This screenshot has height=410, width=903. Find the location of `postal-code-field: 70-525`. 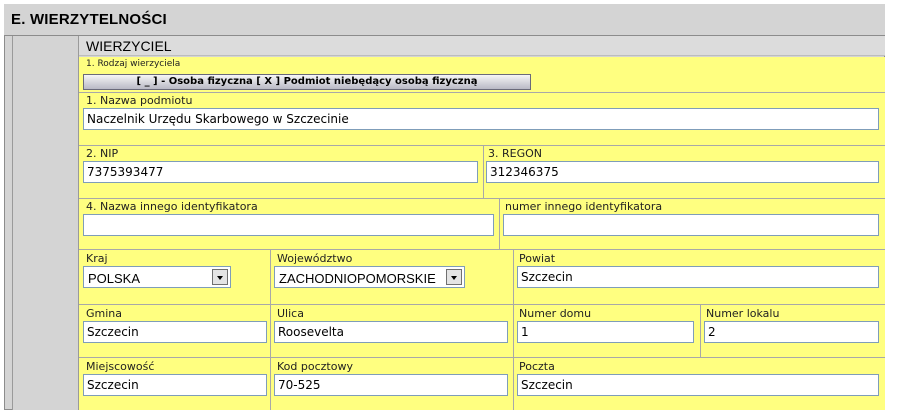

postal-code-field: 70-525 is located at coordinates (391, 385).